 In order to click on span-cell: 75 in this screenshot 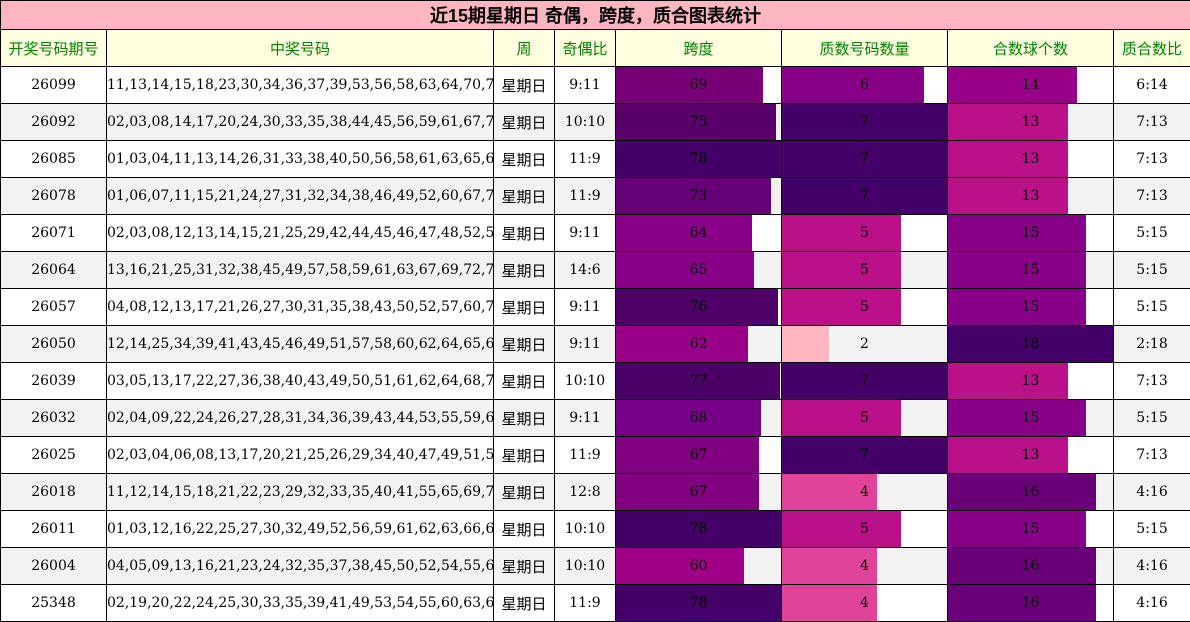, I will do `click(698, 122)`.